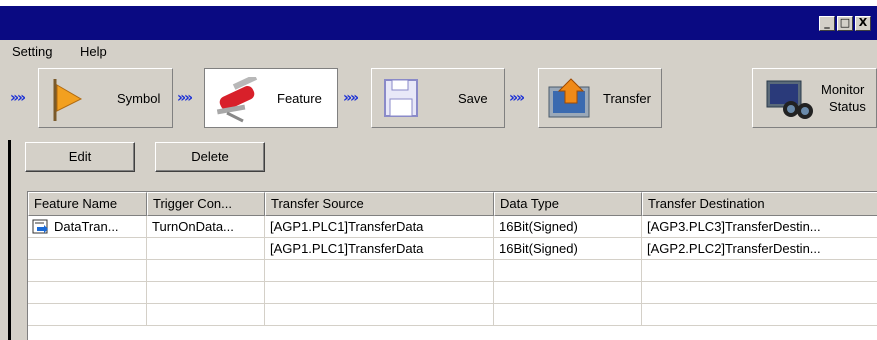 The height and width of the screenshot is (340, 877). I want to click on edit-button: Edit, so click(80, 157).